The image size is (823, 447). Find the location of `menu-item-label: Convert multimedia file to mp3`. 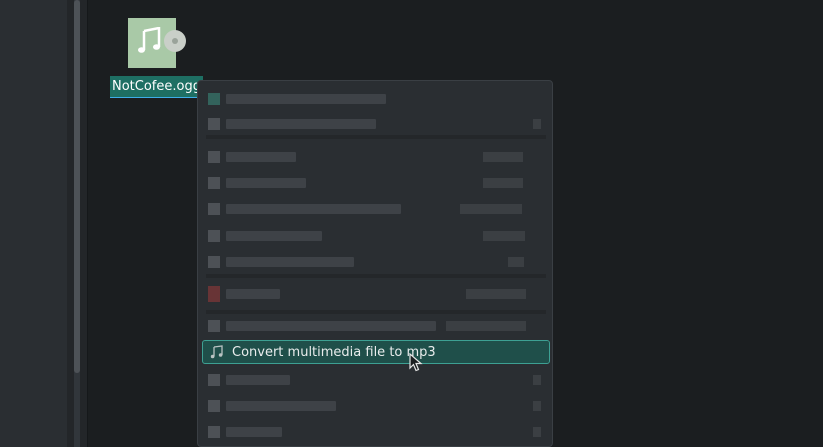

menu-item-label: Convert multimedia file to mp3 is located at coordinates (334, 352).